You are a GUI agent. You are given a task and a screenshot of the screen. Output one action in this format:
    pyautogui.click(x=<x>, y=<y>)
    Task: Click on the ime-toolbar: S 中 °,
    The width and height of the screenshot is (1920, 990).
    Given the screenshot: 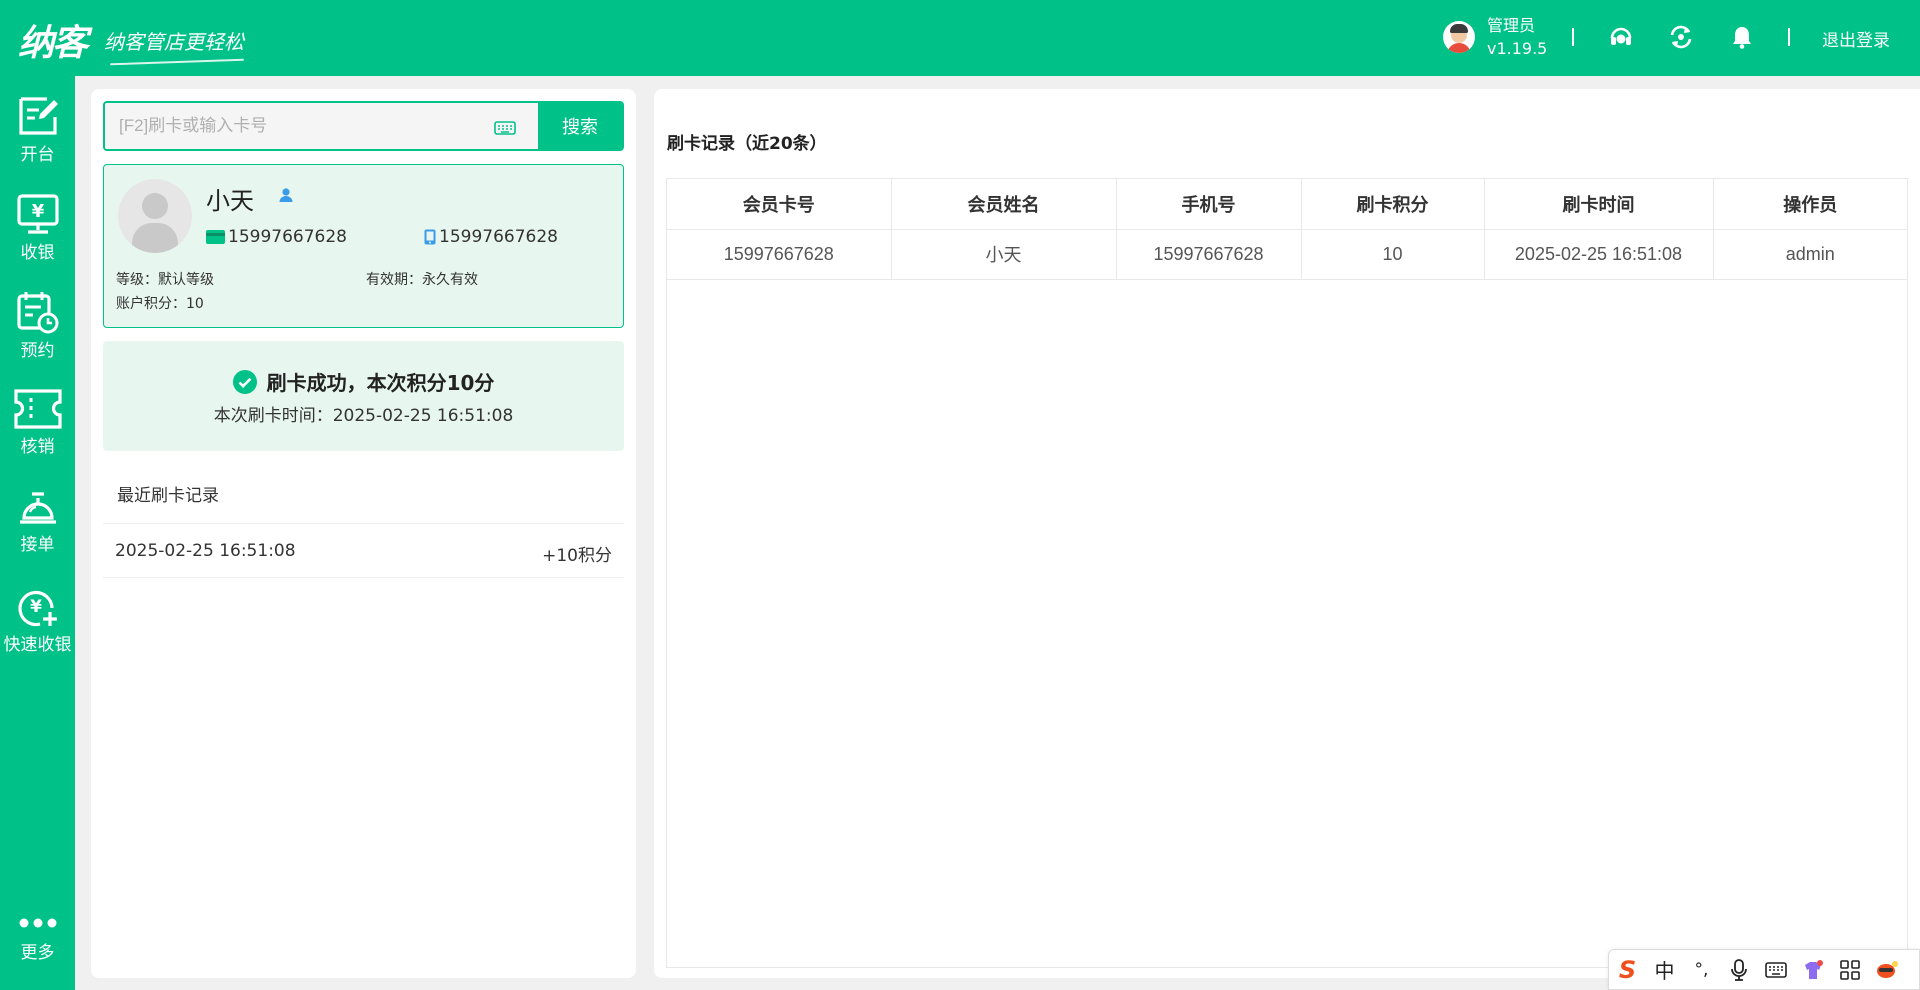 What is the action you would take?
    pyautogui.click(x=1764, y=969)
    